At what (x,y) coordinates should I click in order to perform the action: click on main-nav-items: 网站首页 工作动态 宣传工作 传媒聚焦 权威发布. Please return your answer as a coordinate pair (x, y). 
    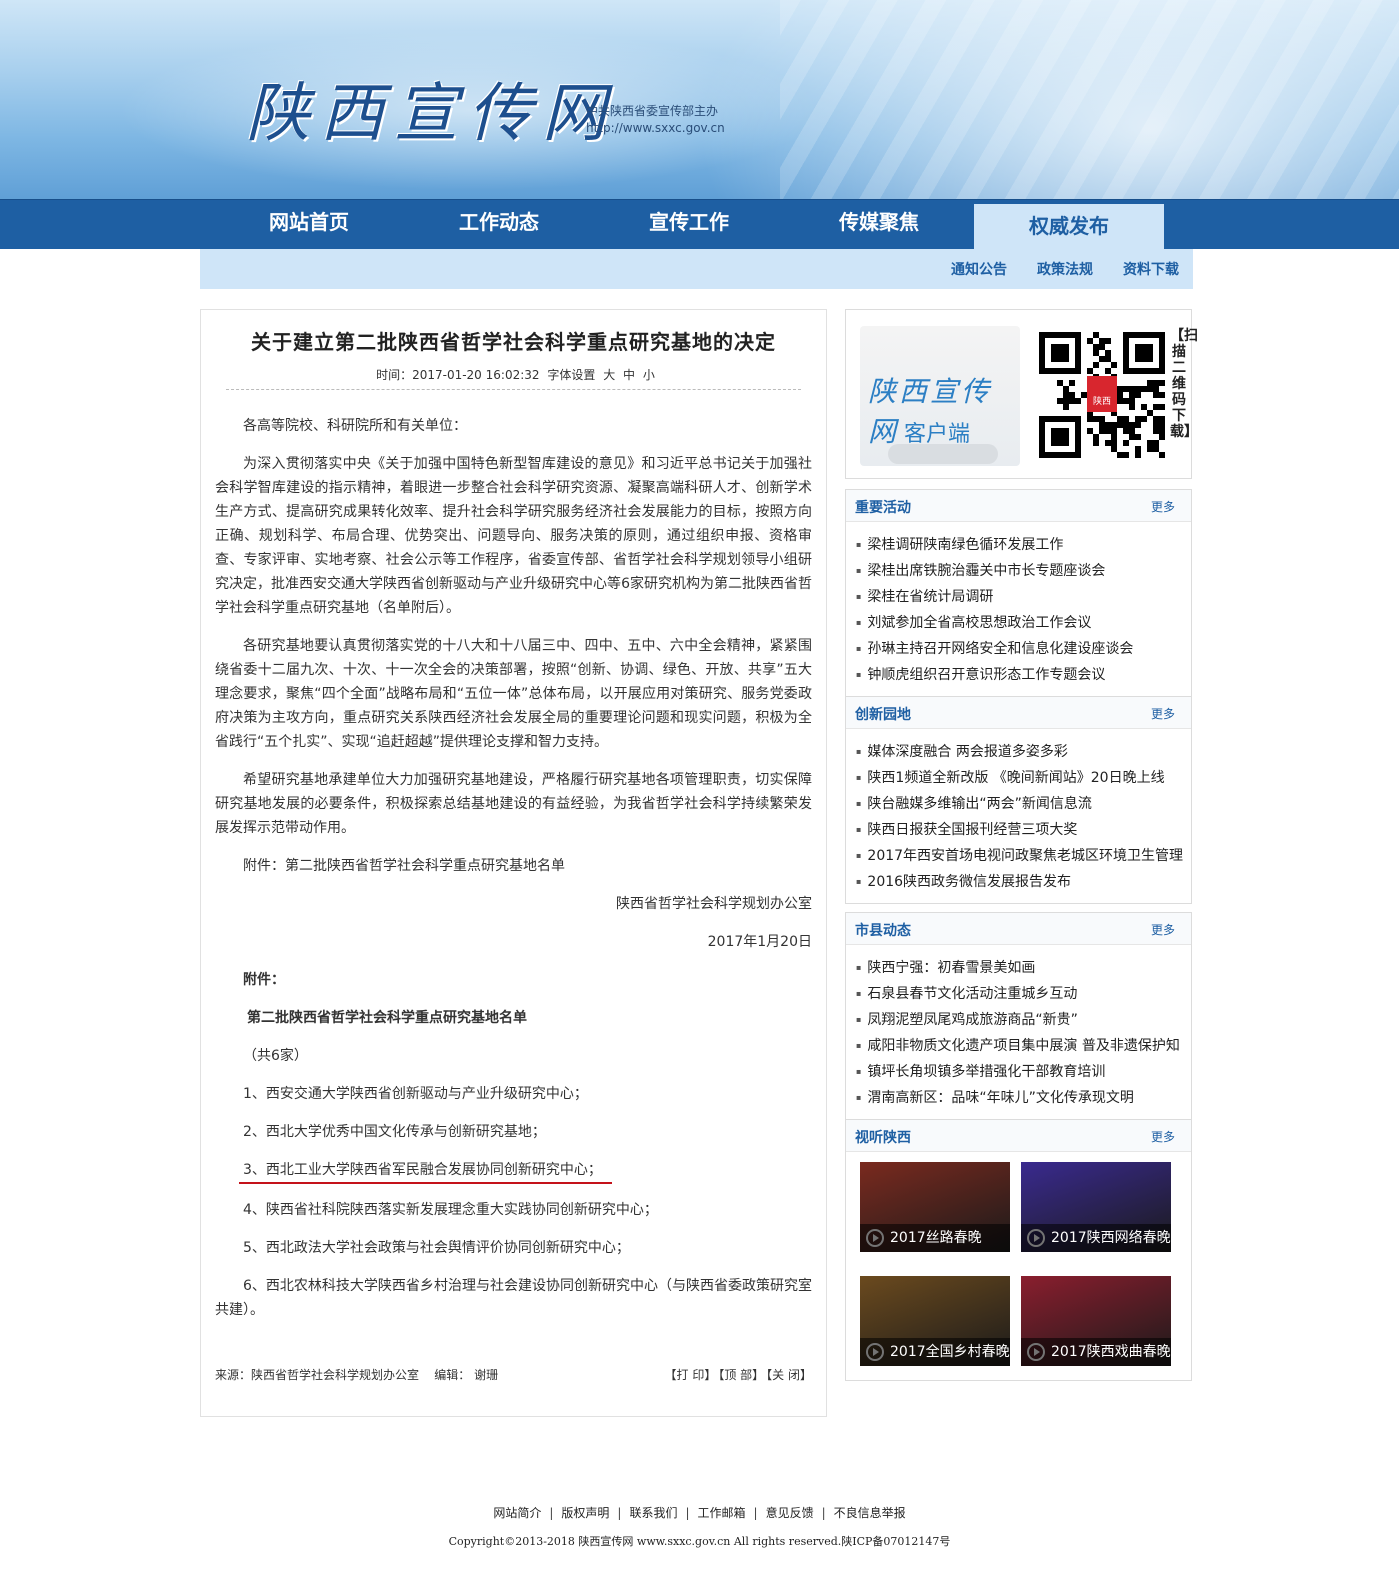
    Looking at the image, I should click on (702, 225).